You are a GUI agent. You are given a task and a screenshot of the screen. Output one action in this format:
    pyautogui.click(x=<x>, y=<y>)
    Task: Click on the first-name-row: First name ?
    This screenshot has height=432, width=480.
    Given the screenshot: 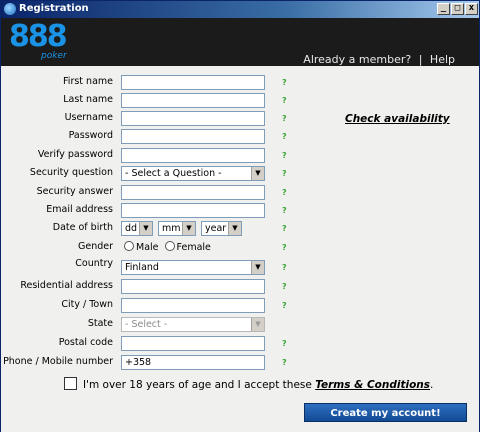 What is the action you would take?
    pyautogui.click(x=240, y=84)
    